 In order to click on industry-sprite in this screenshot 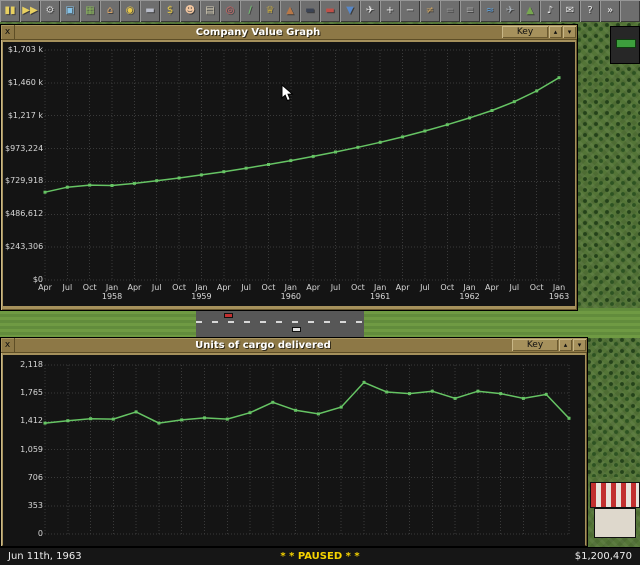, I will do `click(615, 513)`.